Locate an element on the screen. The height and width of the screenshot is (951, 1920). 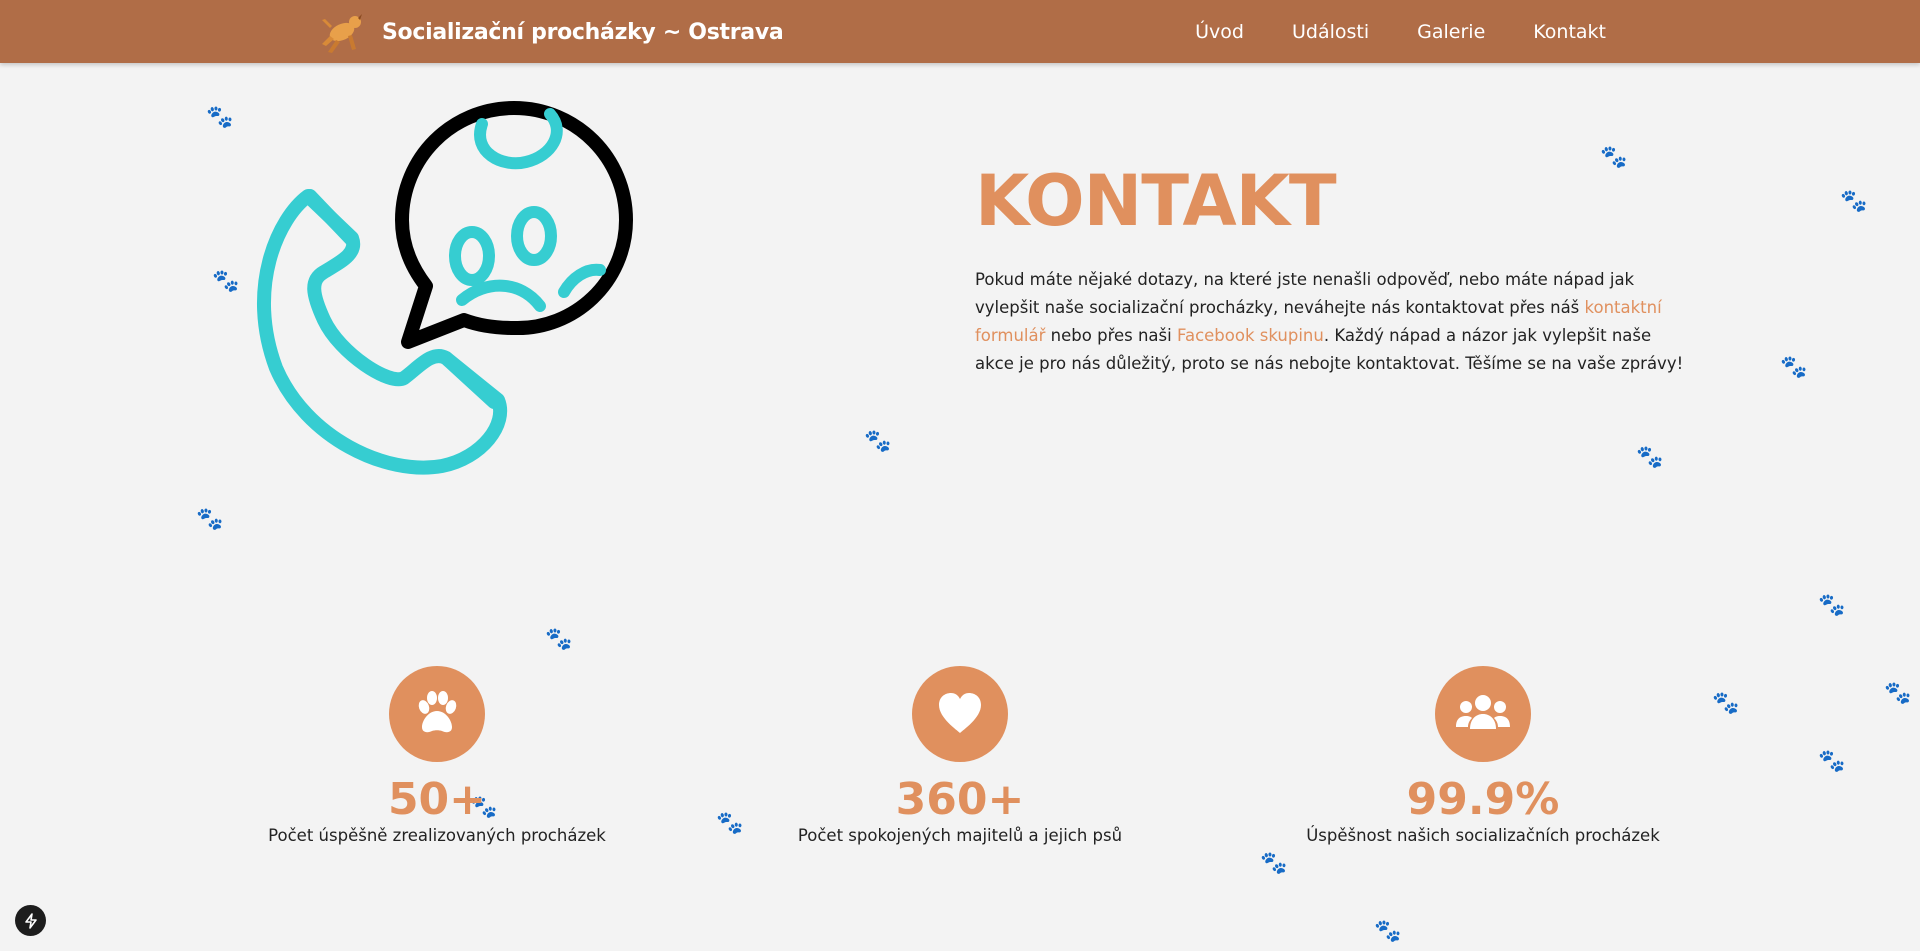
nav-link-galerie: Galerie is located at coordinates (1451, 32).